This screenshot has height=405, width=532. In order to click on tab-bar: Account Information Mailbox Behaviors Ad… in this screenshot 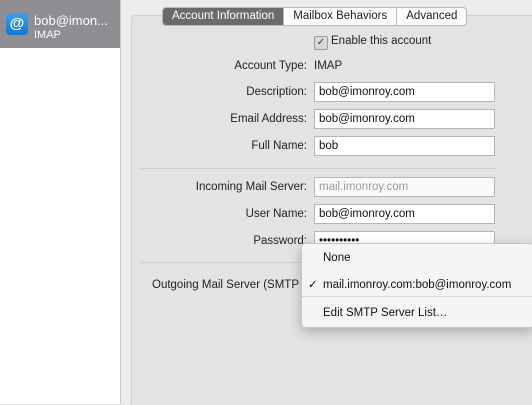, I will do `click(315, 16)`.